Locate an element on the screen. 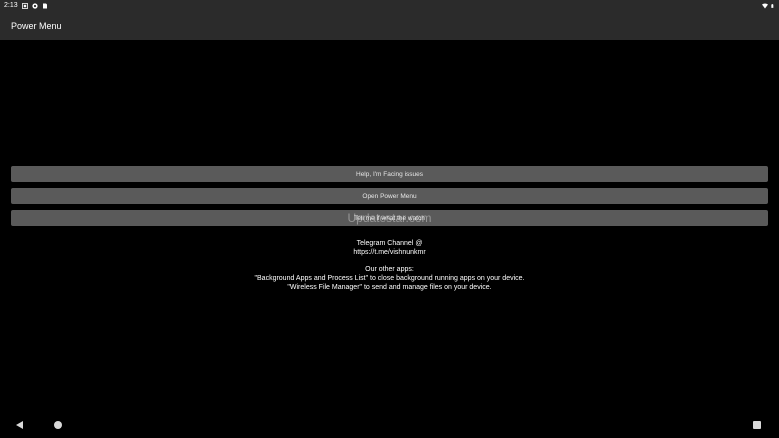 This screenshot has width=779, height=438. notification-icon is located at coordinates (24, 5).